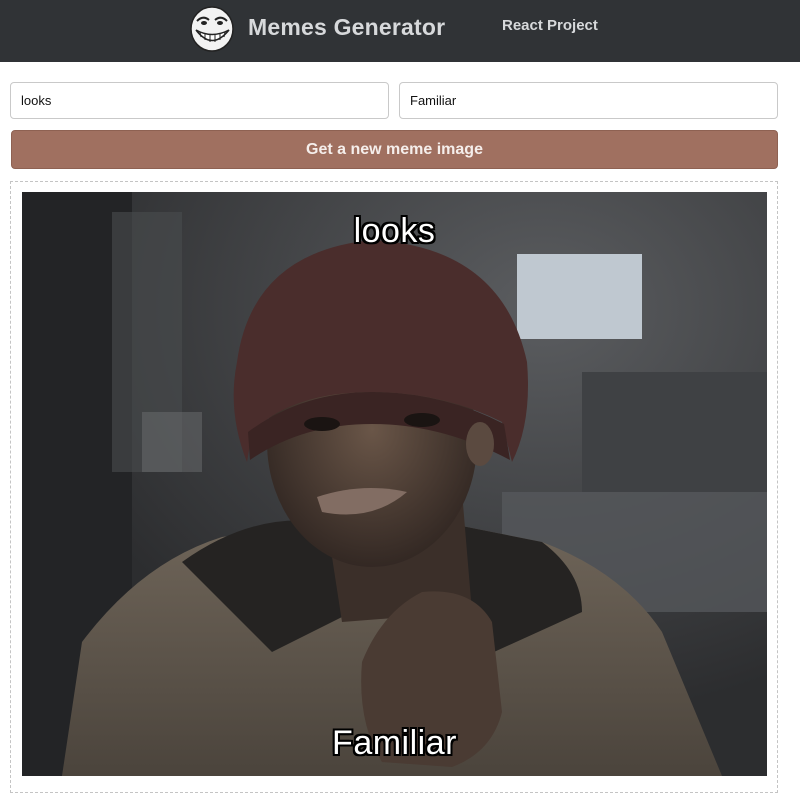 The image size is (800, 800). What do you see at coordinates (588, 100) in the screenshot?
I see `bottom-text-input` at bounding box center [588, 100].